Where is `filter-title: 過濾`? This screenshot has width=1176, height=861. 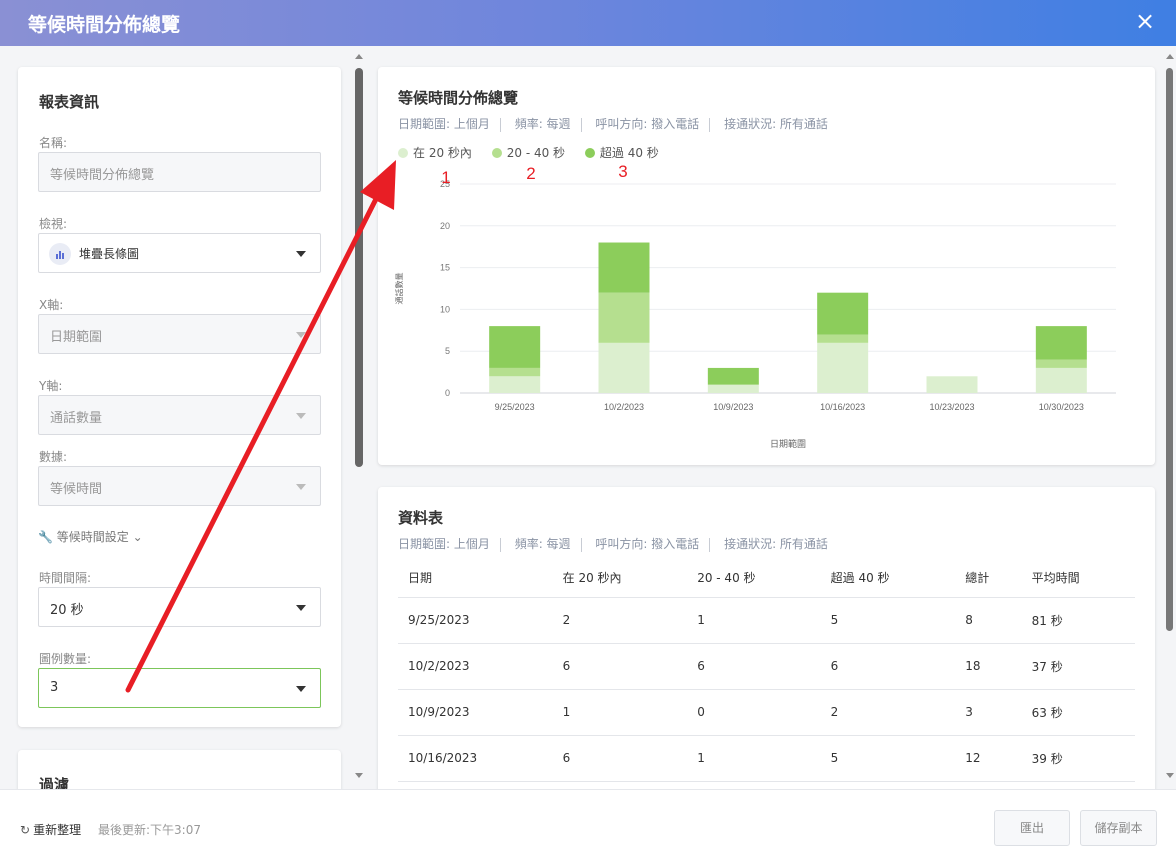 filter-title: 過濾 is located at coordinates (54, 782).